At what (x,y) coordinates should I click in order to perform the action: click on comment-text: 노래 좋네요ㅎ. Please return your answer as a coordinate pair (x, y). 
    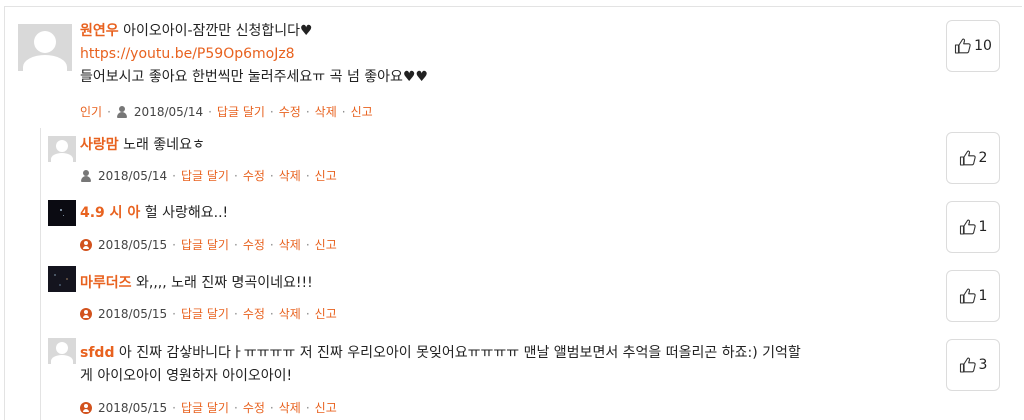
    Looking at the image, I should click on (164, 145).